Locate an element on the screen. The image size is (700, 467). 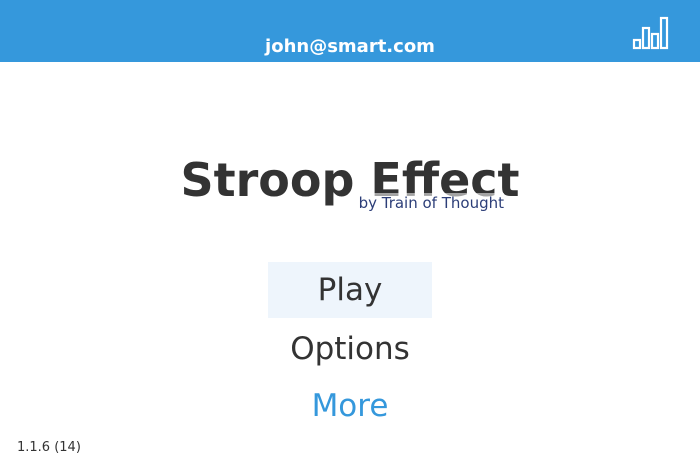
title-block: Stroop Effect by Train of Thought is located at coordinates (350, 183).